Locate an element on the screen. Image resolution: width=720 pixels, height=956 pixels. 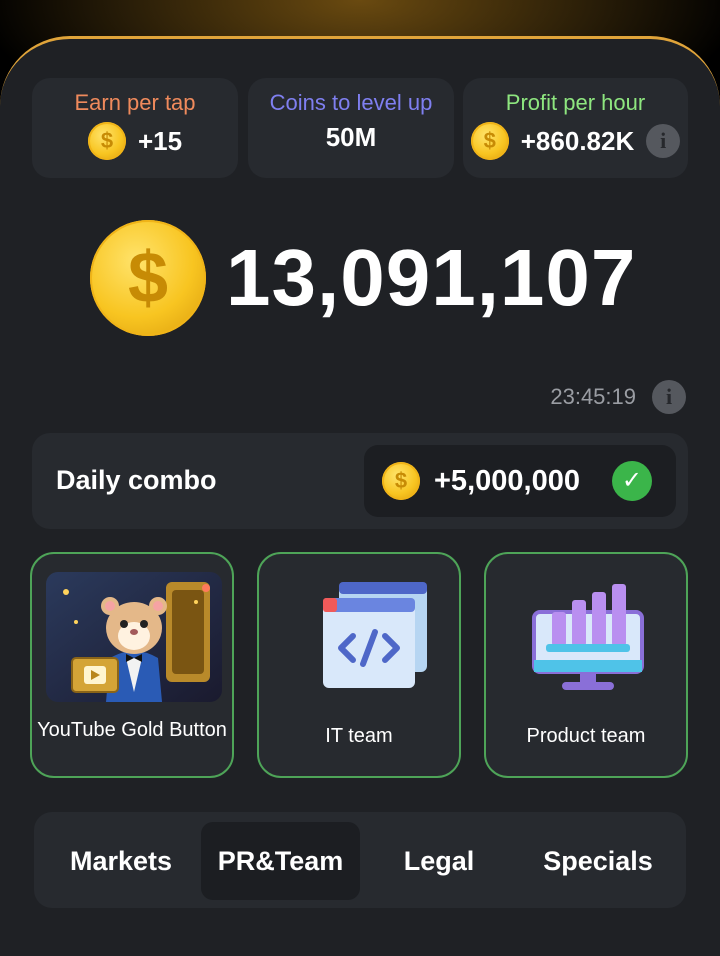
tab-markets: Markets is located at coordinates (121, 861).